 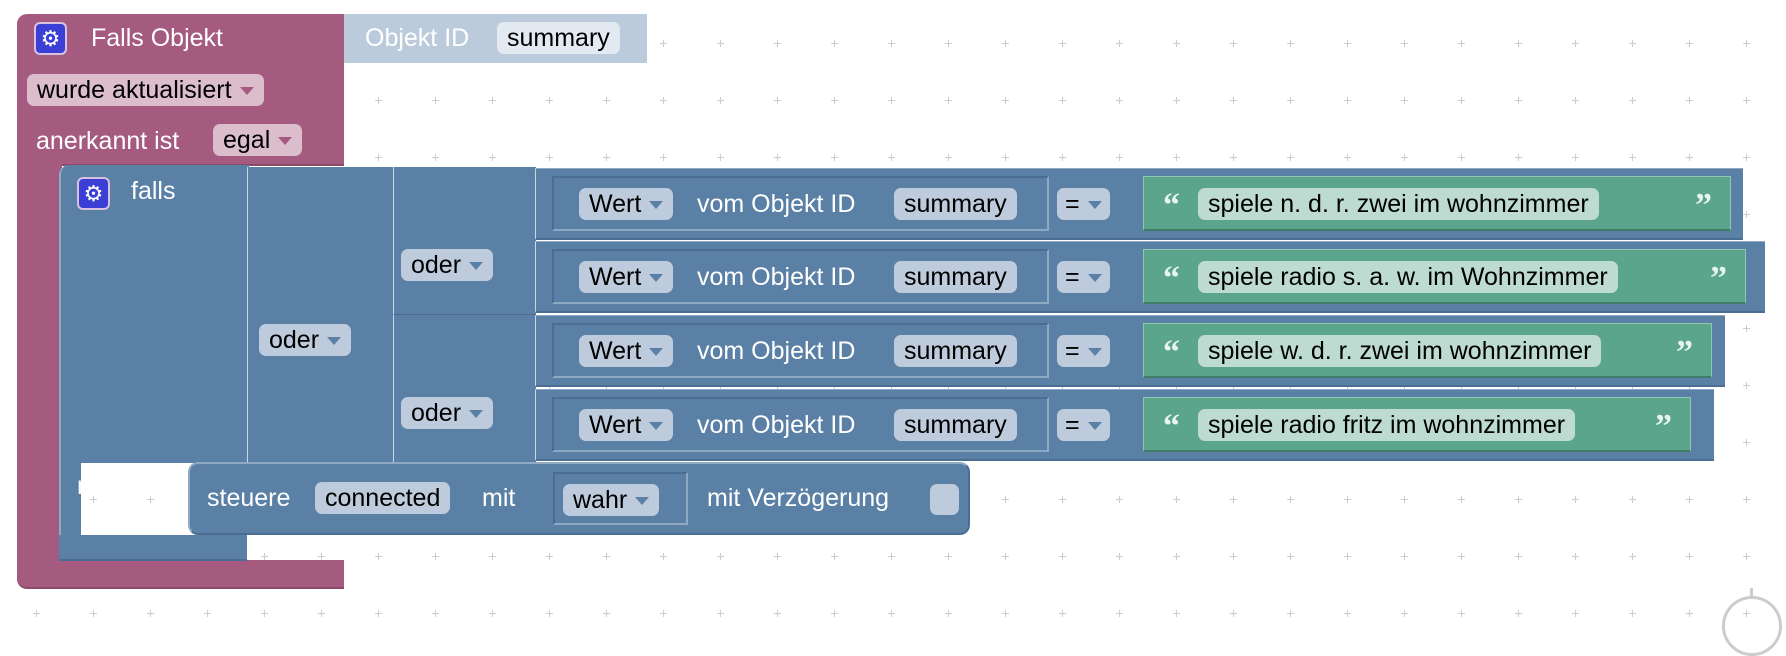 What do you see at coordinates (294, 340) in the screenshot?
I see `outer-operator-value: oder` at bounding box center [294, 340].